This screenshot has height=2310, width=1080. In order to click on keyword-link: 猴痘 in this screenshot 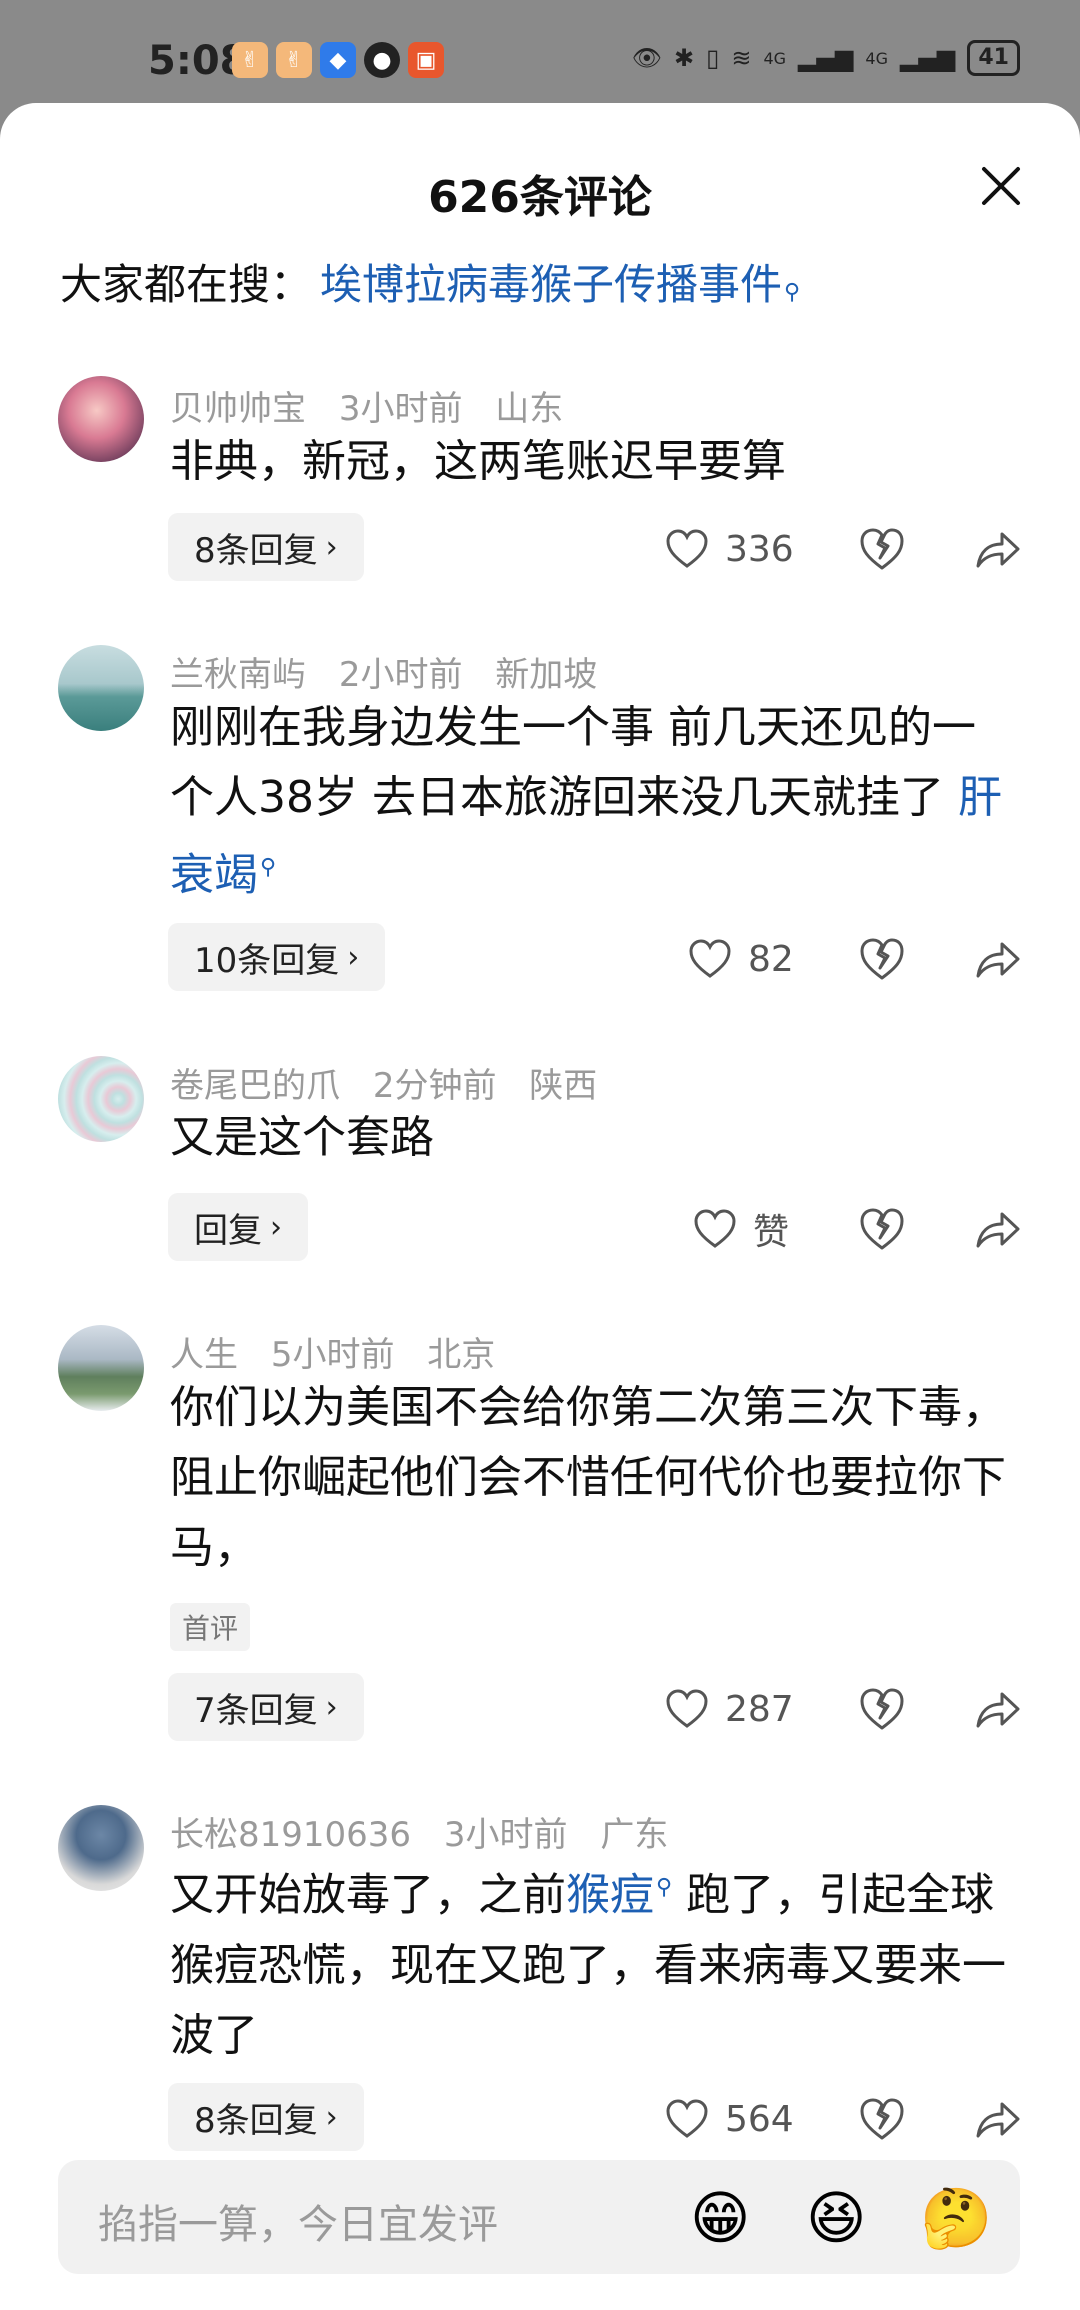, I will do `click(610, 1895)`.